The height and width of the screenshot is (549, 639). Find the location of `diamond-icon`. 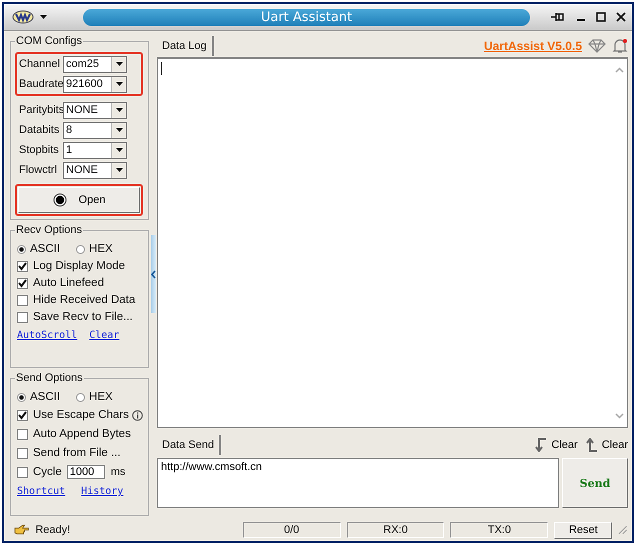

diamond-icon is located at coordinates (597, 46).